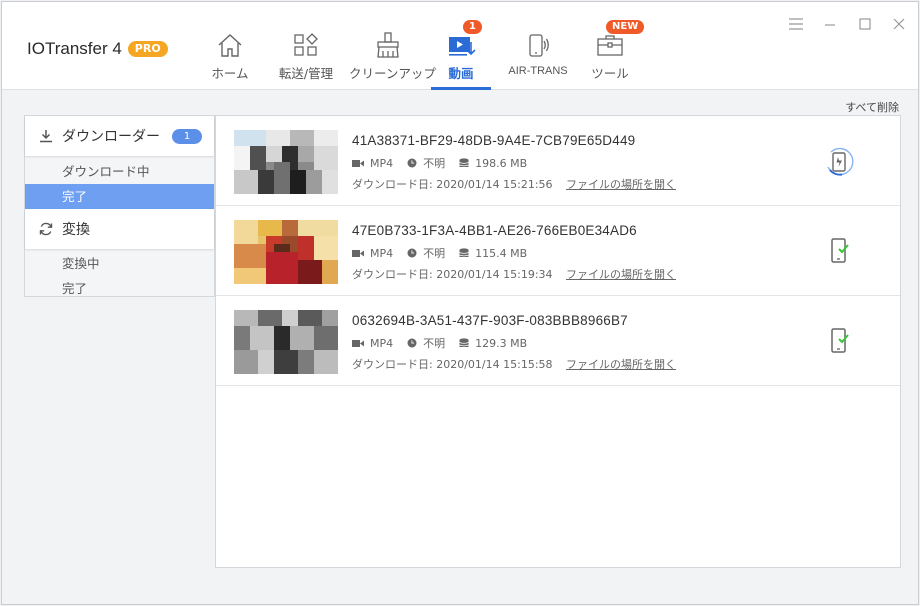  I want to click on nav-transfer-label: 転送/管理, so click(306, 73).